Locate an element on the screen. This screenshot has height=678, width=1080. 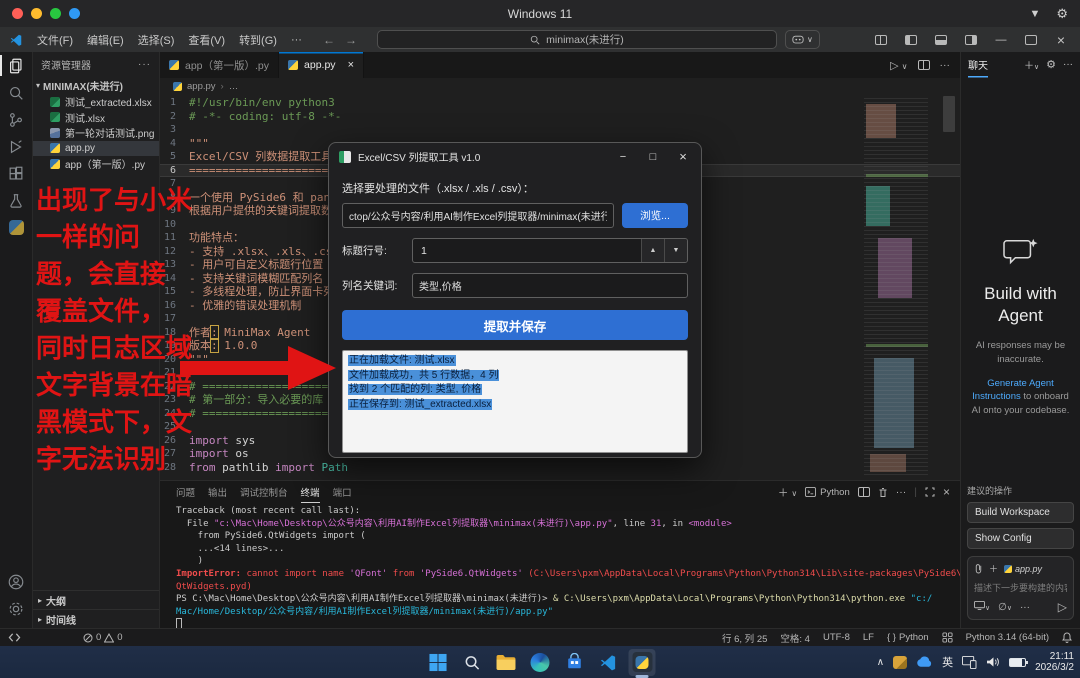
spin-down-icon: ▼ is located at coordinates (675, 250).